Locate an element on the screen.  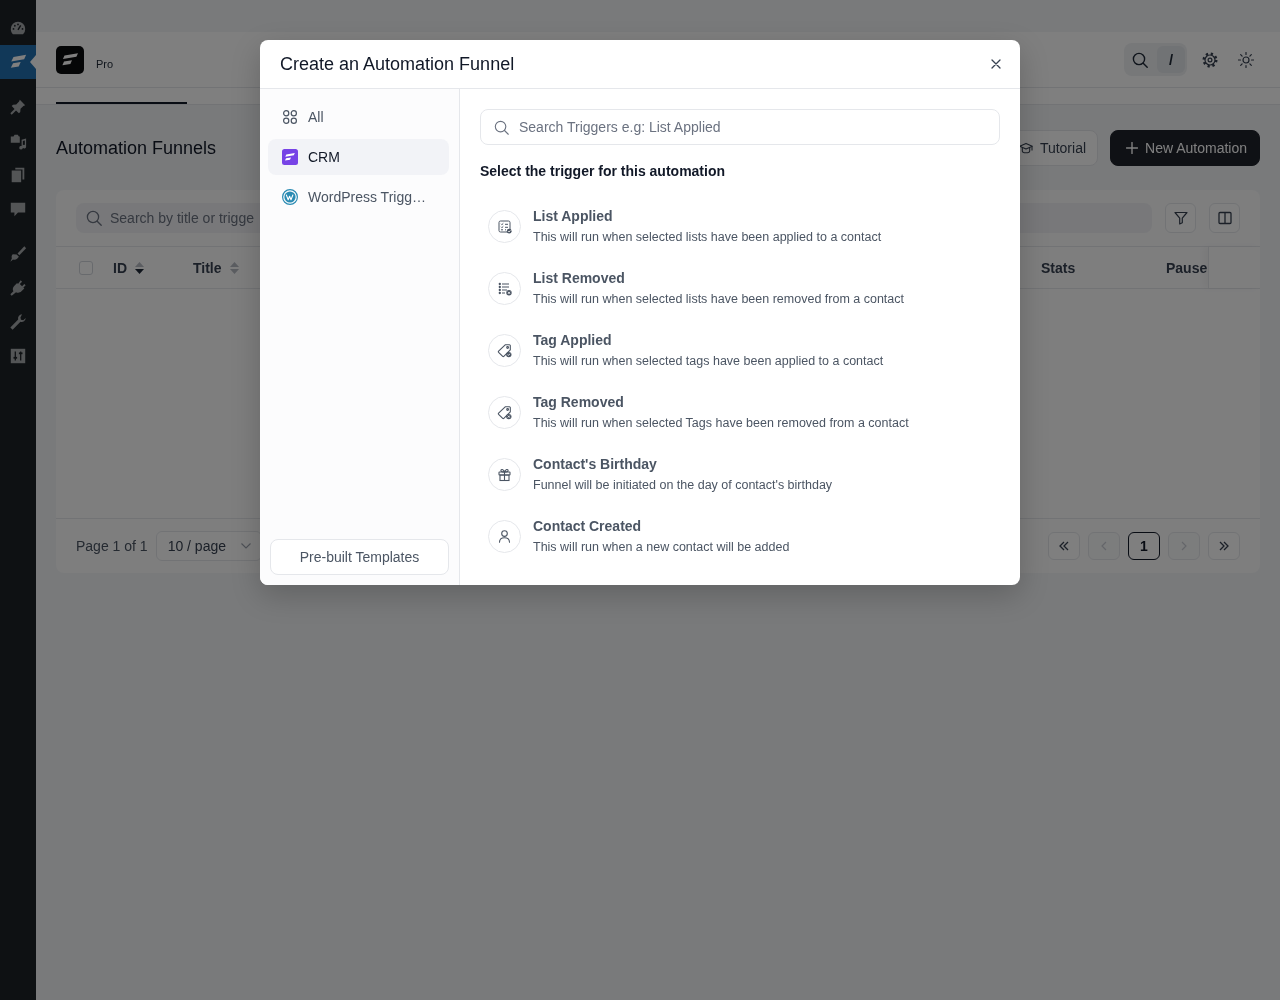
first-page-button is located at coordinates (1064, 546).